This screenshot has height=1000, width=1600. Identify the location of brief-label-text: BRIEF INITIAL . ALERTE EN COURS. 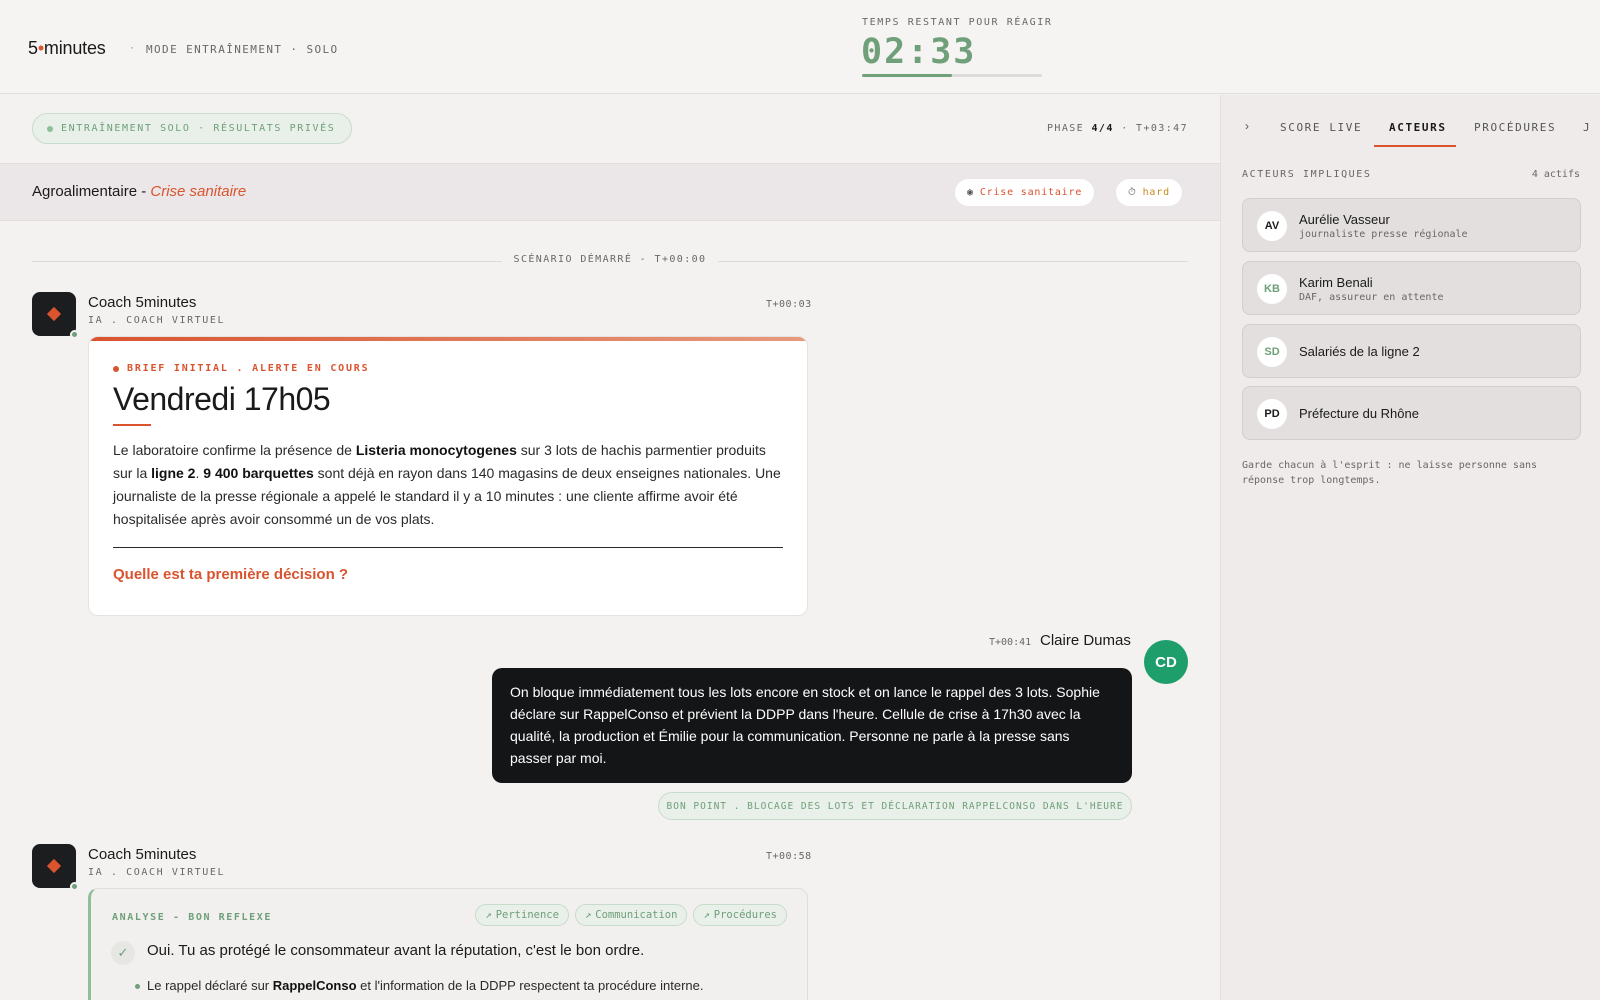
(248, 368).